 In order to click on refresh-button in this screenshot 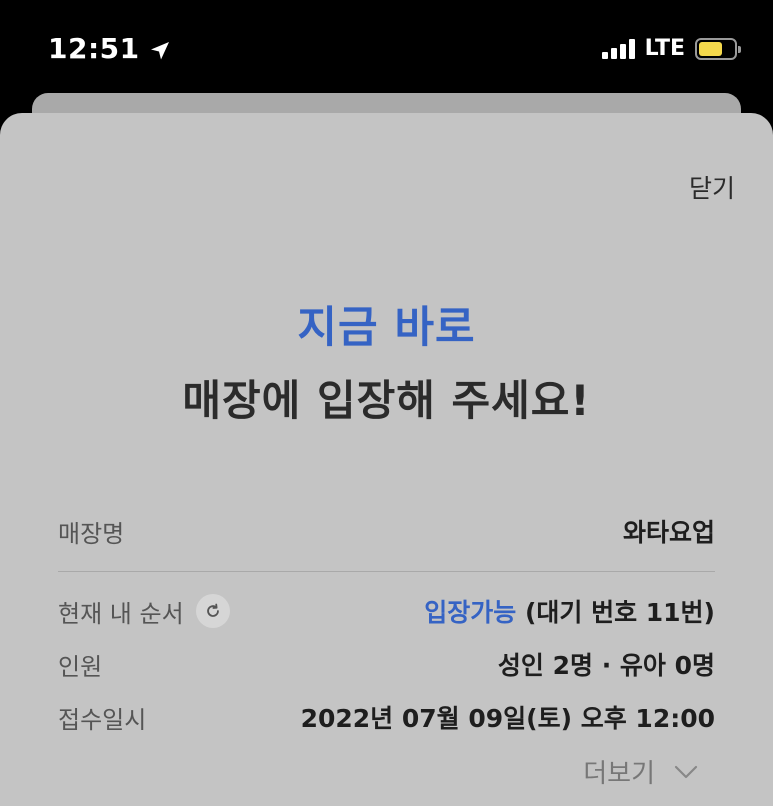, I will do `click(212, 611)`.